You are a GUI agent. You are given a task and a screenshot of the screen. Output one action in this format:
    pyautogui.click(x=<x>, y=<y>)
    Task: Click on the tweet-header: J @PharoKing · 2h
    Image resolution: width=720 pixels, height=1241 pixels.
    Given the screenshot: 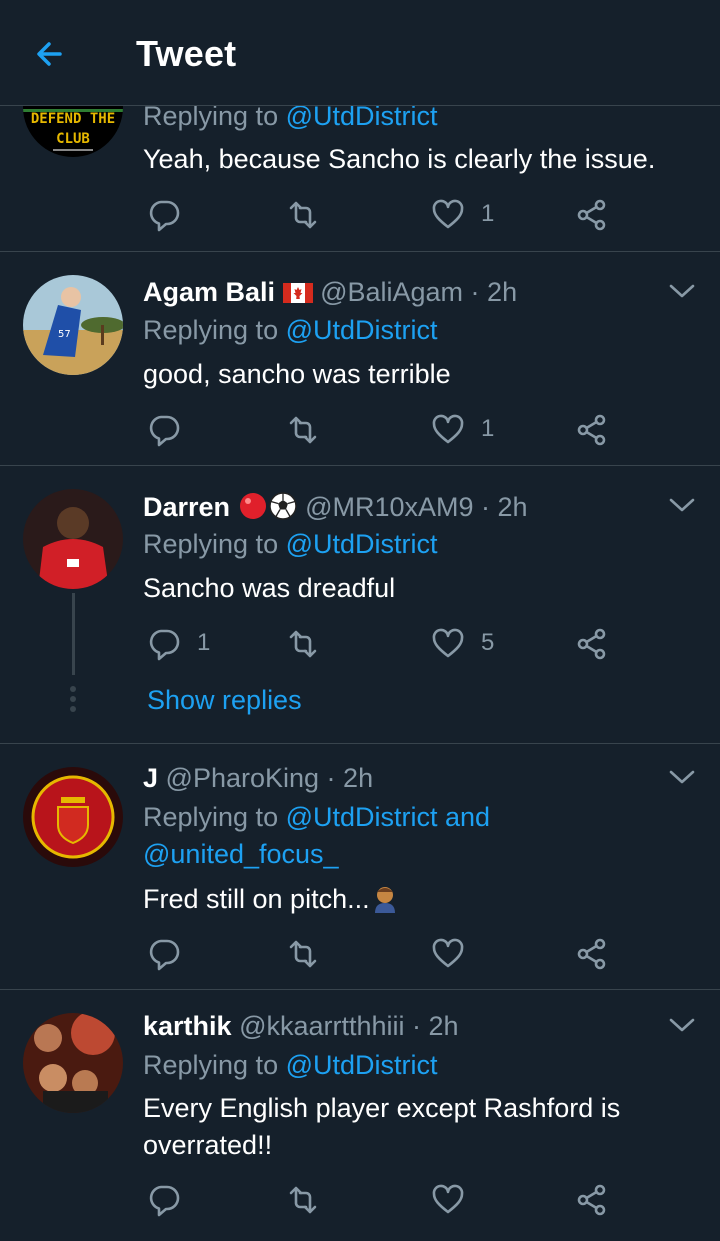 What is the action you would take?
    pyautogui.click(x=258, y=778)
    